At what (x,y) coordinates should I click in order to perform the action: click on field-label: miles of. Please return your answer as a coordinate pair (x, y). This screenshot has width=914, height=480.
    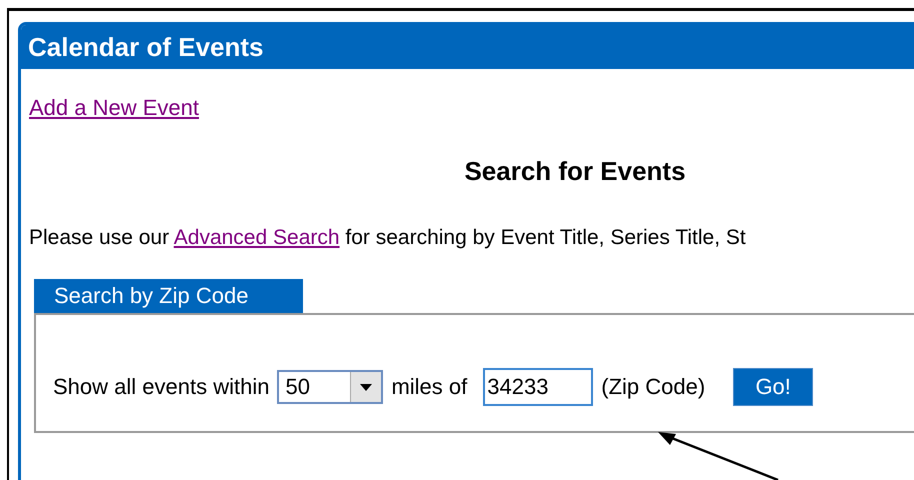
    Looking at the image, I should click on (429, 387).